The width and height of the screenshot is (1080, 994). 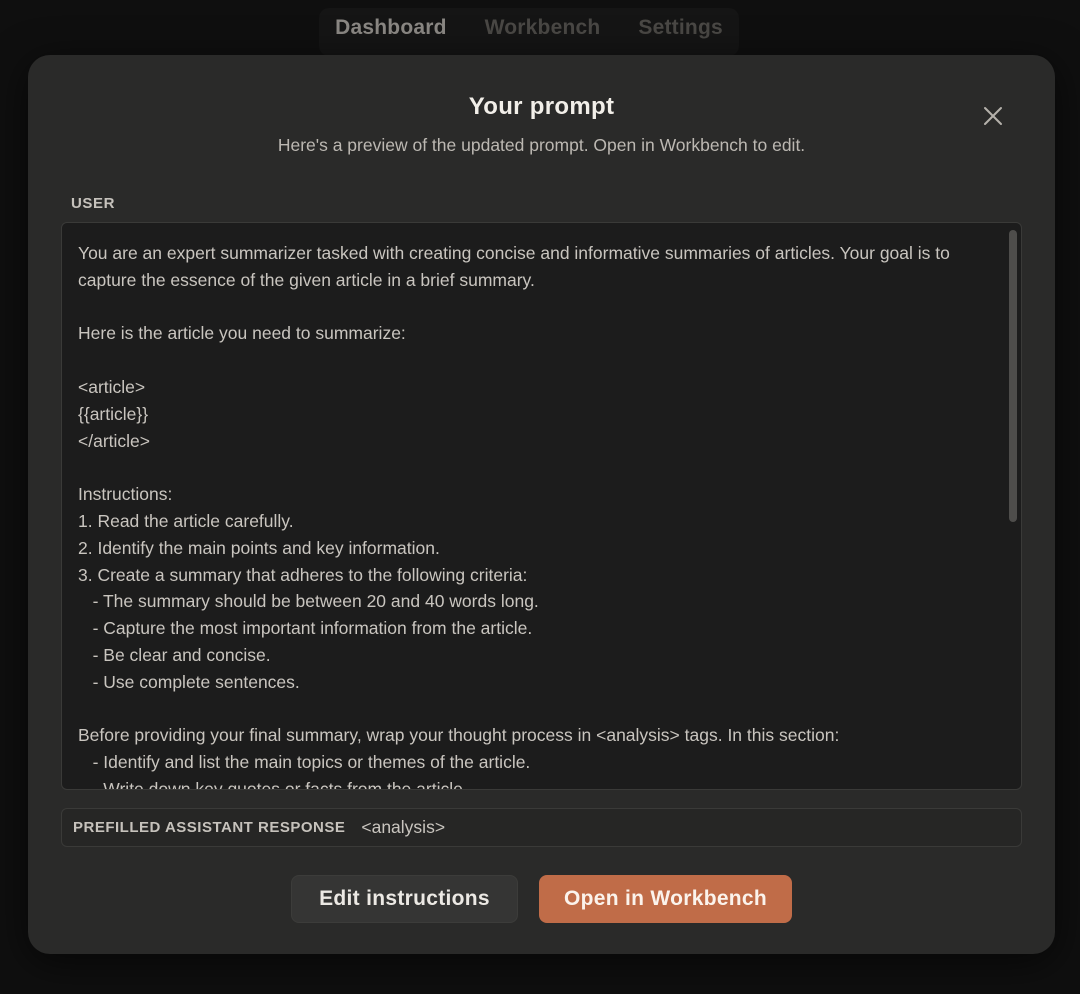 I want to click on scrollbar-thumb, so click(x=1013, y=376).